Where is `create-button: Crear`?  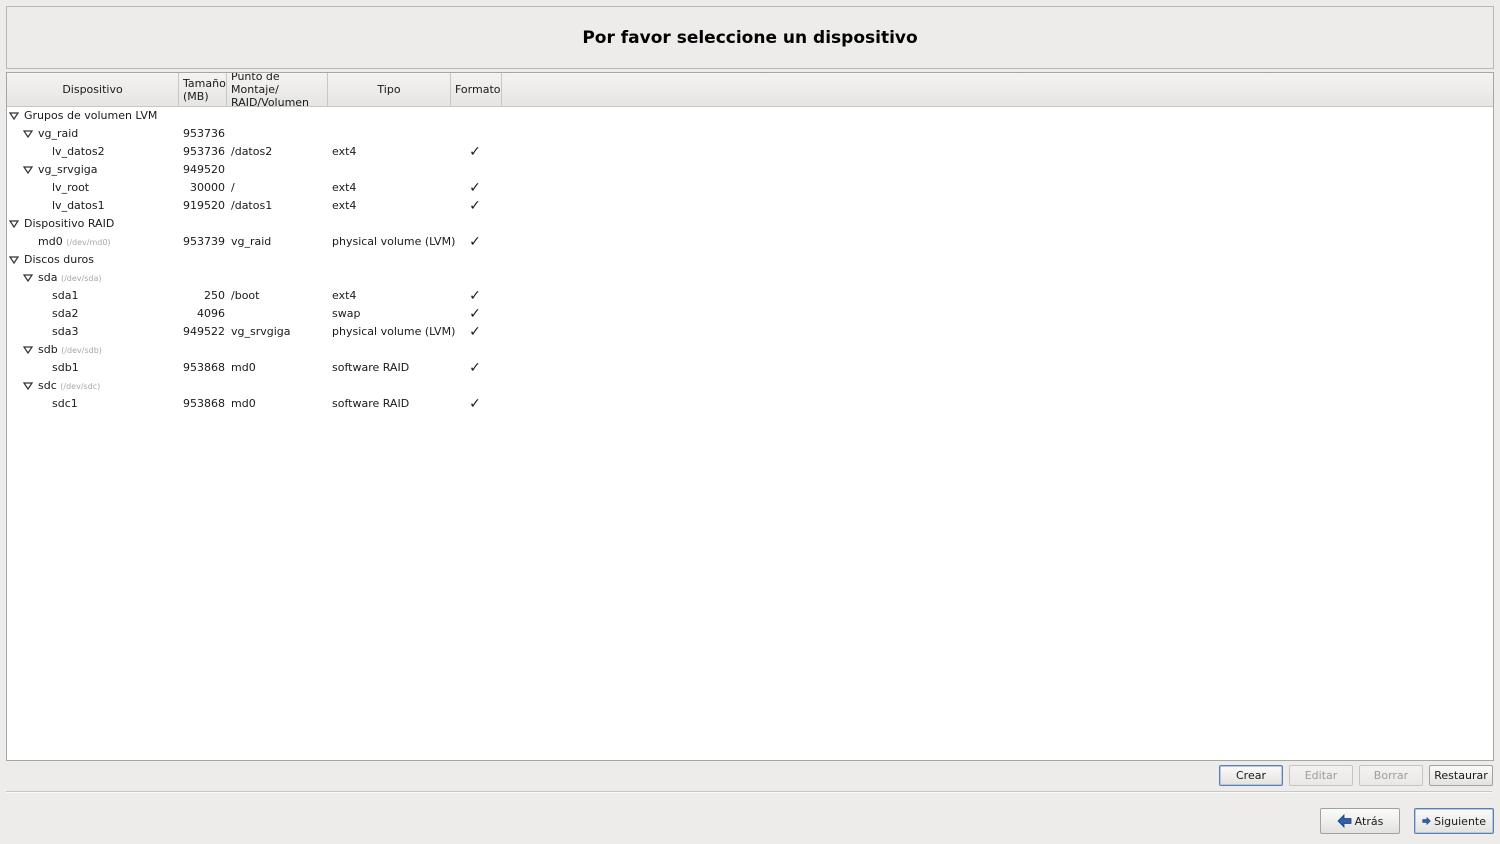
create-button: Crear is located at coordinates (1251, 775).